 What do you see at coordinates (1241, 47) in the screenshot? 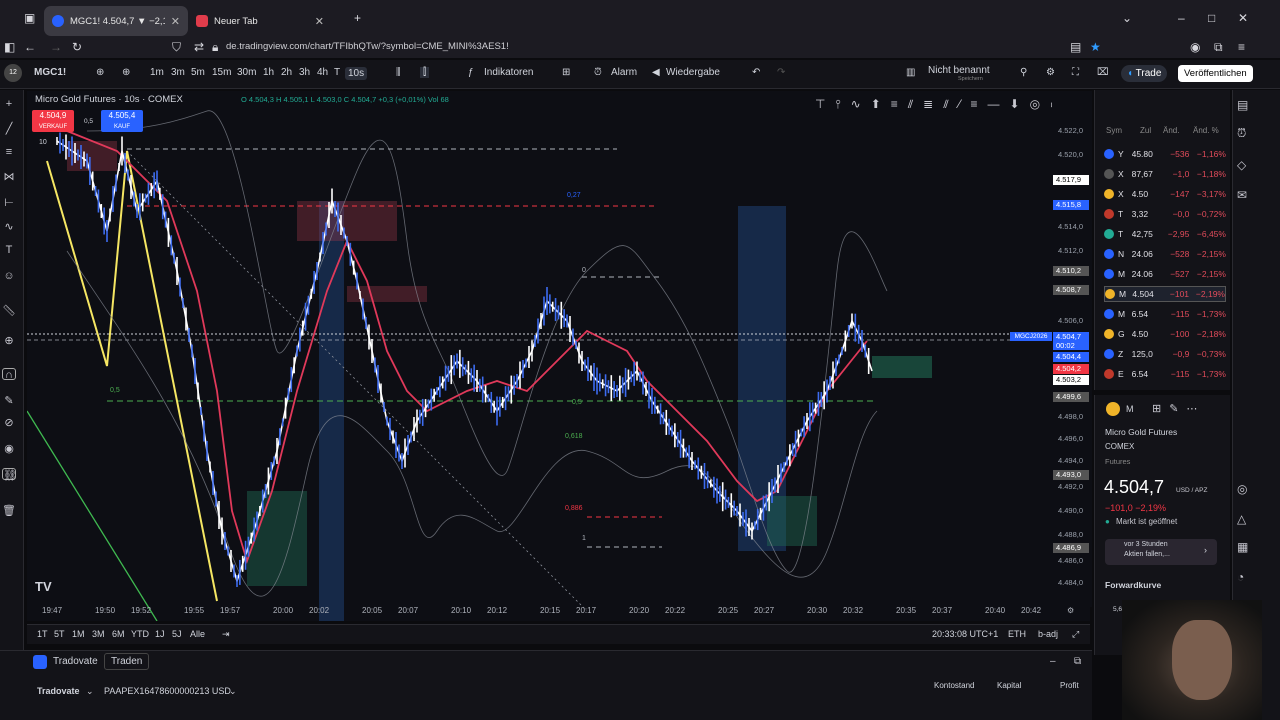
I see `menu-icon: ≡` at bounding box center [1241, 47].